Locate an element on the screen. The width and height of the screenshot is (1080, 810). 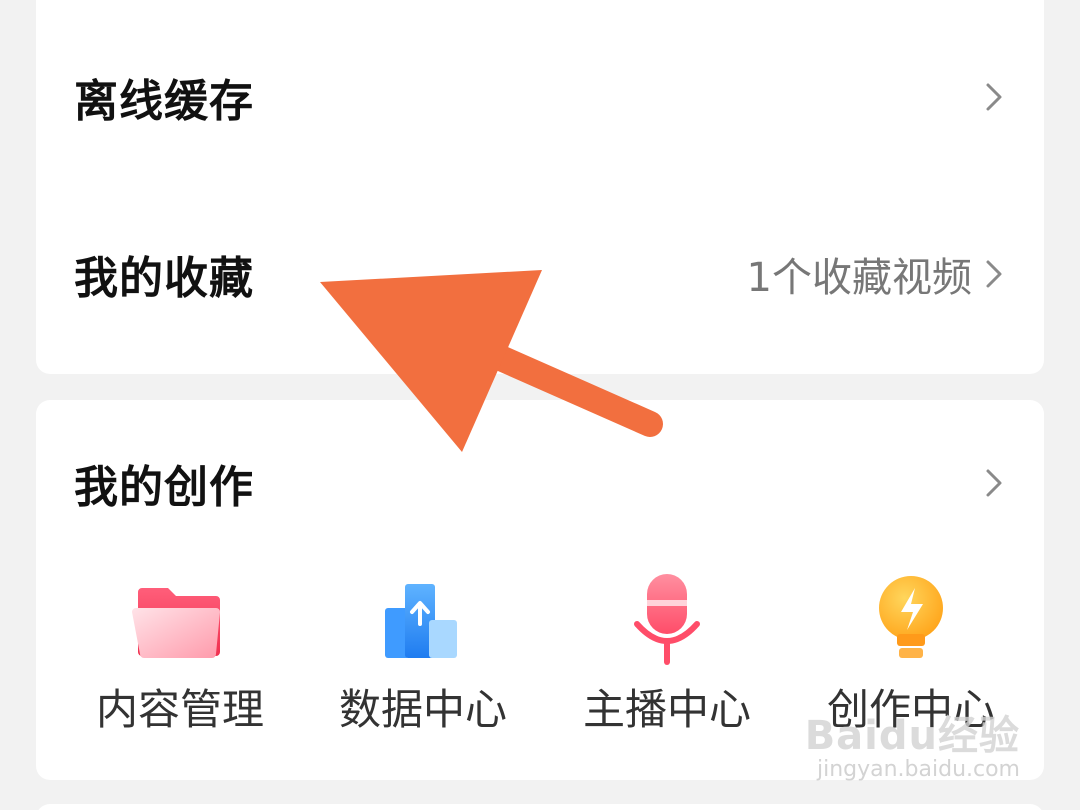
offline-cache-label: 离线缓存 is located at coordinates (164, 101).